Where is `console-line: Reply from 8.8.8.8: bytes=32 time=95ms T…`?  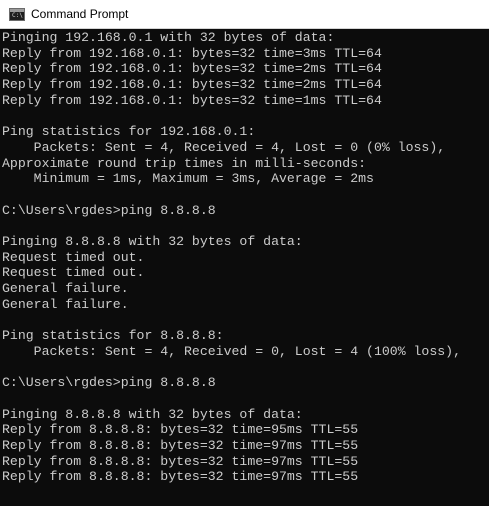 console-line: Reply from 8.8.8.8: bytes=32 time=95ms T… is located at coordinates (180, 430).